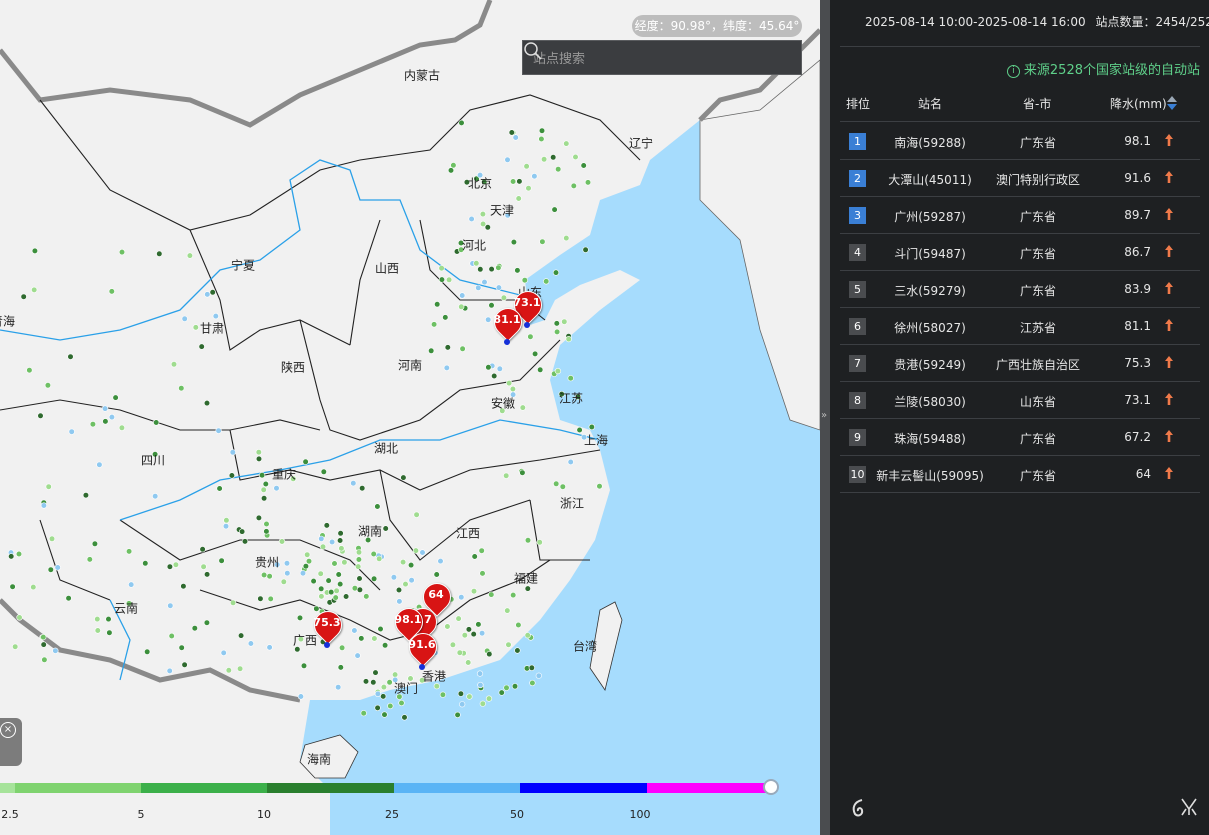 This screenshot has height=835, width=1209. I want to click on rain-marker: 64, so click(437, 597).